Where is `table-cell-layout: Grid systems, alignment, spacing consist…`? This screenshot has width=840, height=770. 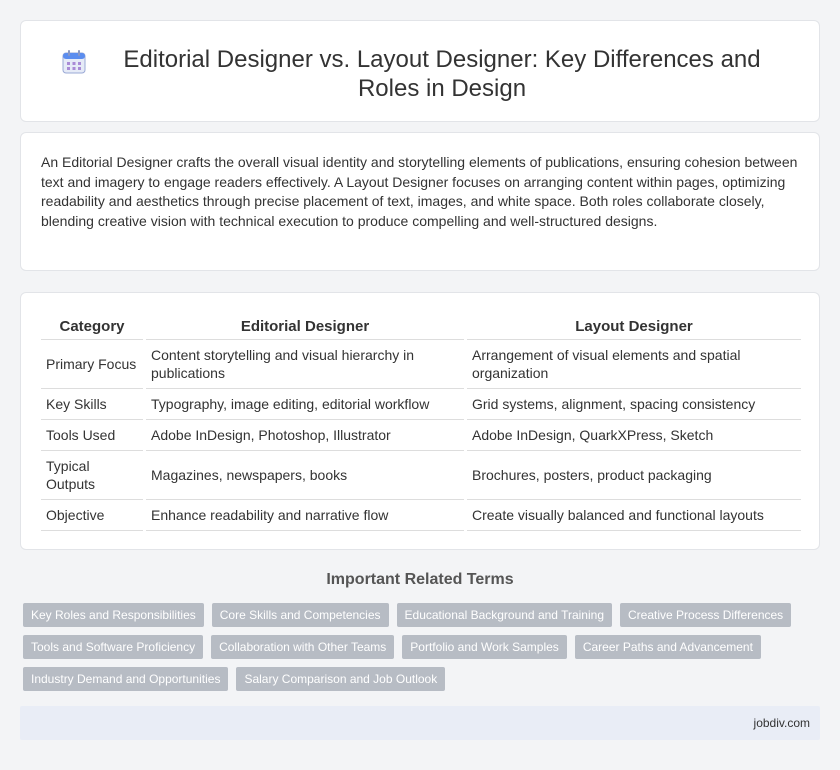 table-cell-layout: Grid systems, alignment, spacing consist… is located at coordinates (634, 404).